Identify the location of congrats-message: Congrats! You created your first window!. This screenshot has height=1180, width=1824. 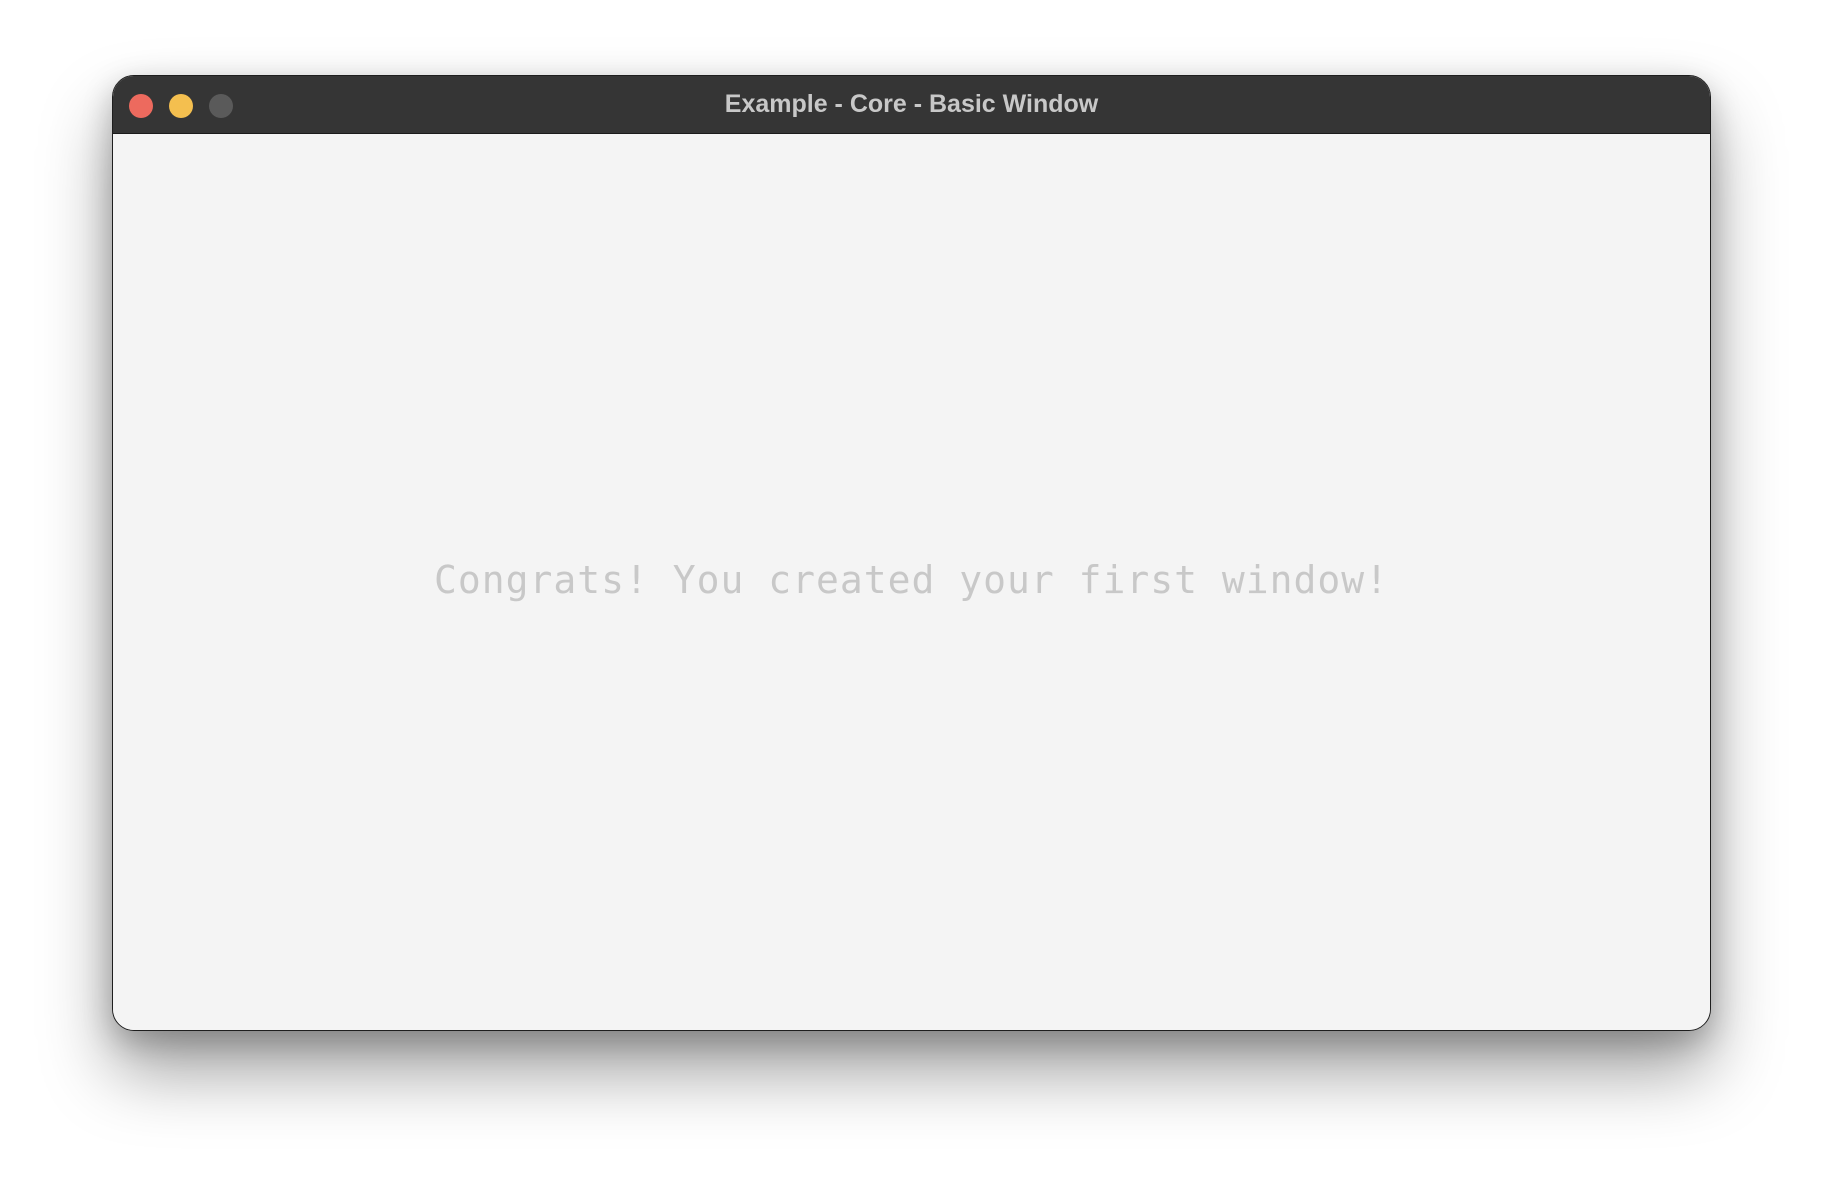
(911, 580).